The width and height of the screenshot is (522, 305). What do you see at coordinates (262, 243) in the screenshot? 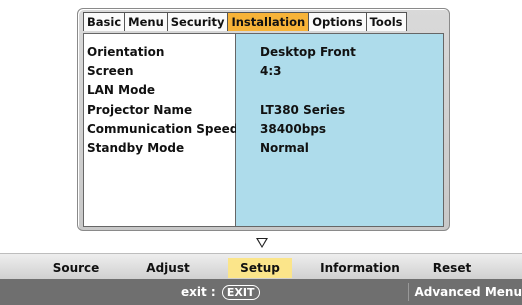
I see `scroll-down-arrow-icon` at bounding box center [262, 243].